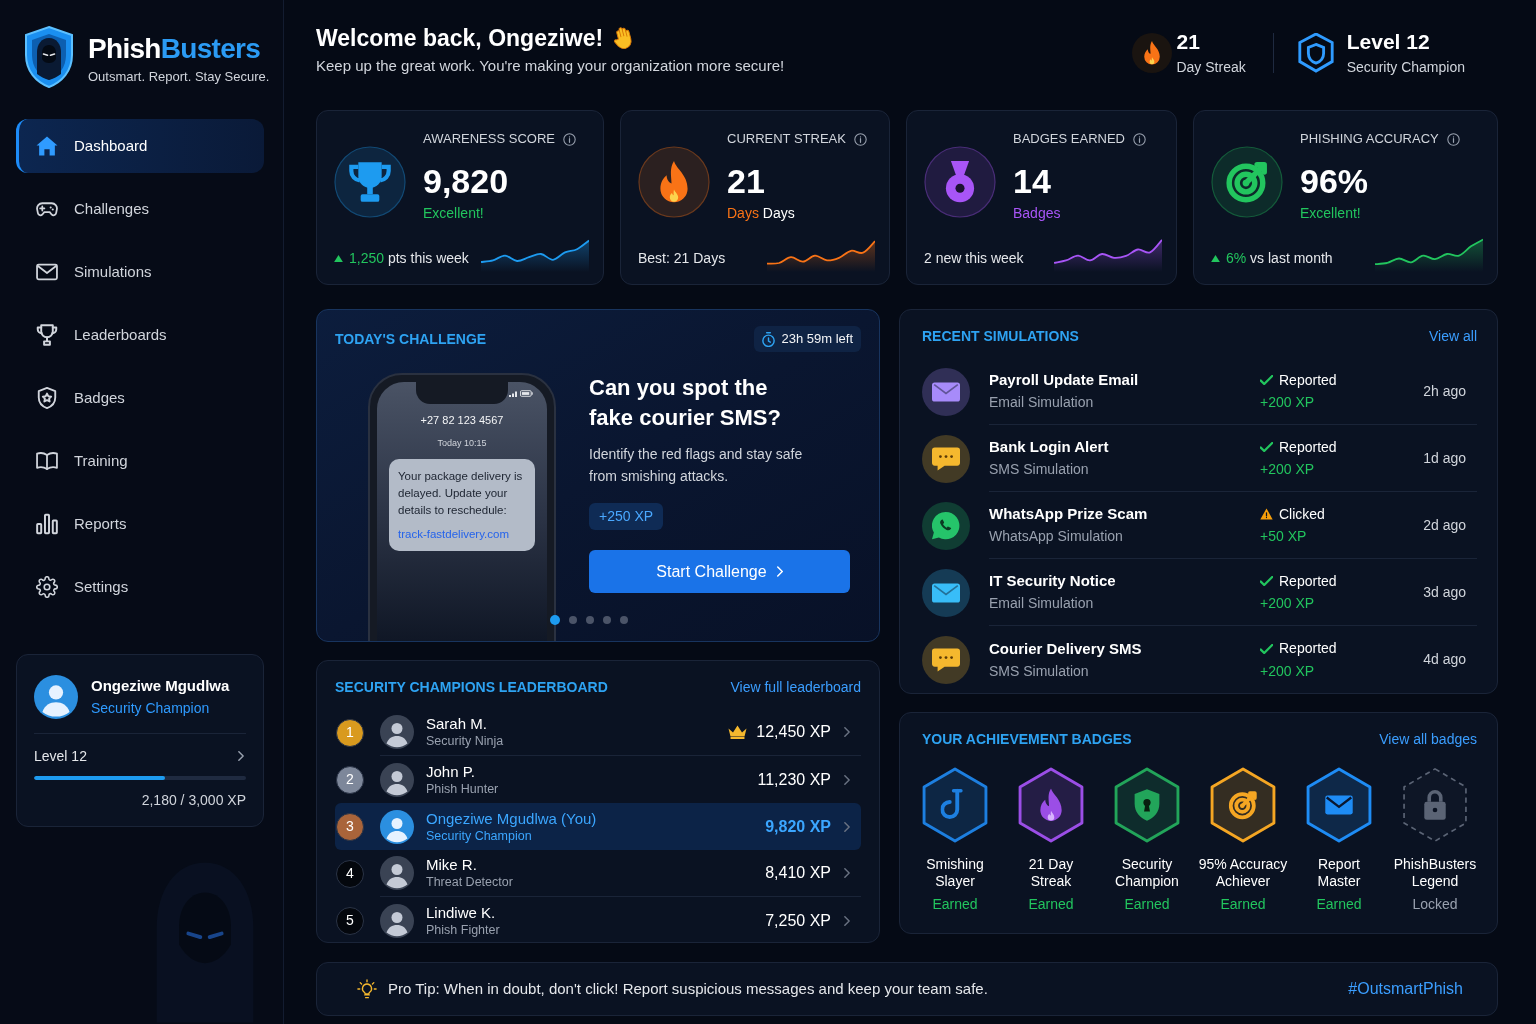 This screenshot has height=1024, width=1536. I want to click on nav-item: Dashboard, so click(140, 146).